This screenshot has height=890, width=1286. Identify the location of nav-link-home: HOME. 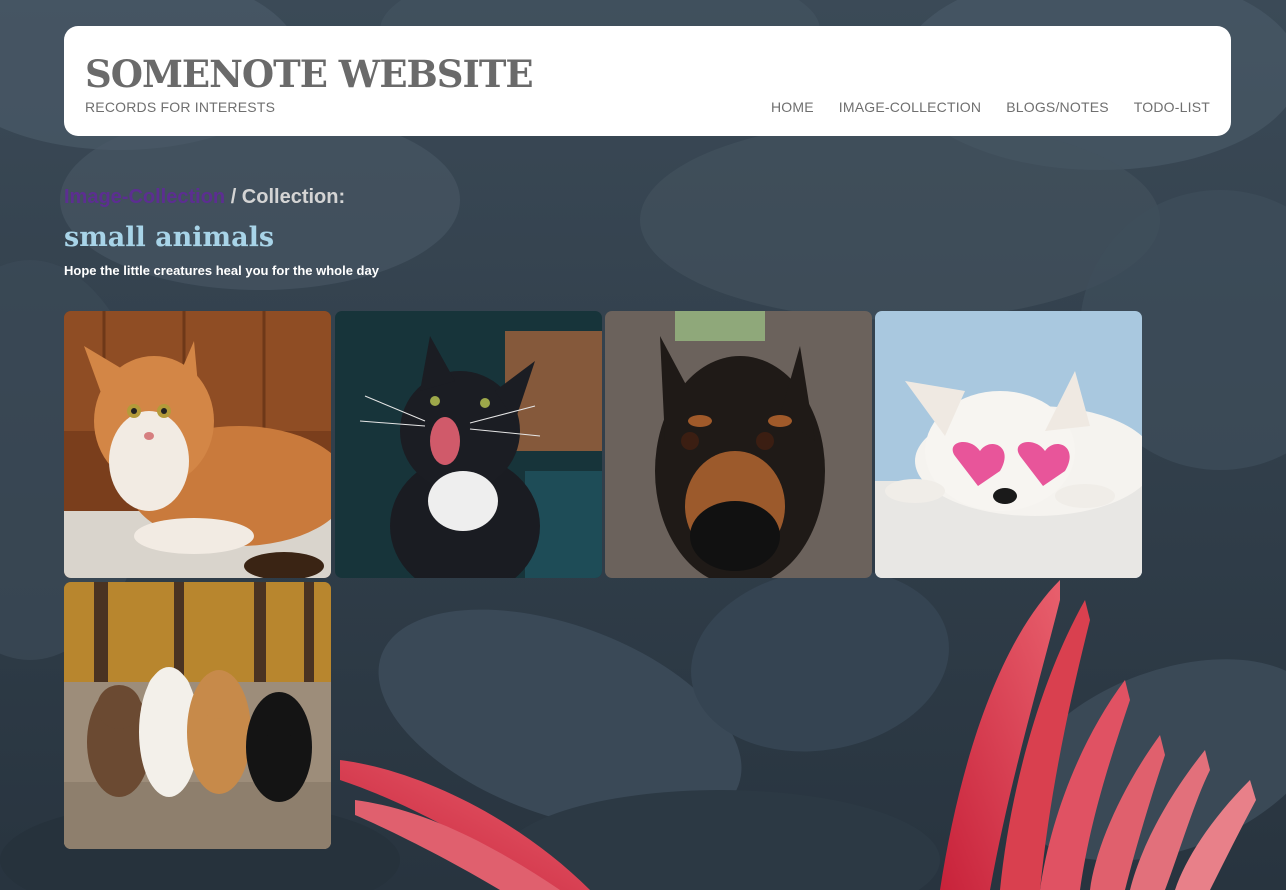
(792, 107).